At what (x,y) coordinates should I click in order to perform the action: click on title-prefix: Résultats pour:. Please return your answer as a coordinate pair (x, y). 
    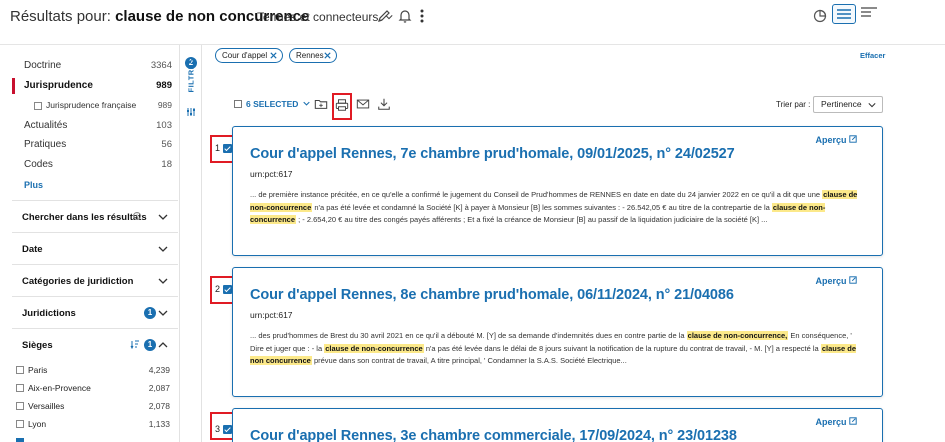
    Looking at the image, I should click on (60, 16).